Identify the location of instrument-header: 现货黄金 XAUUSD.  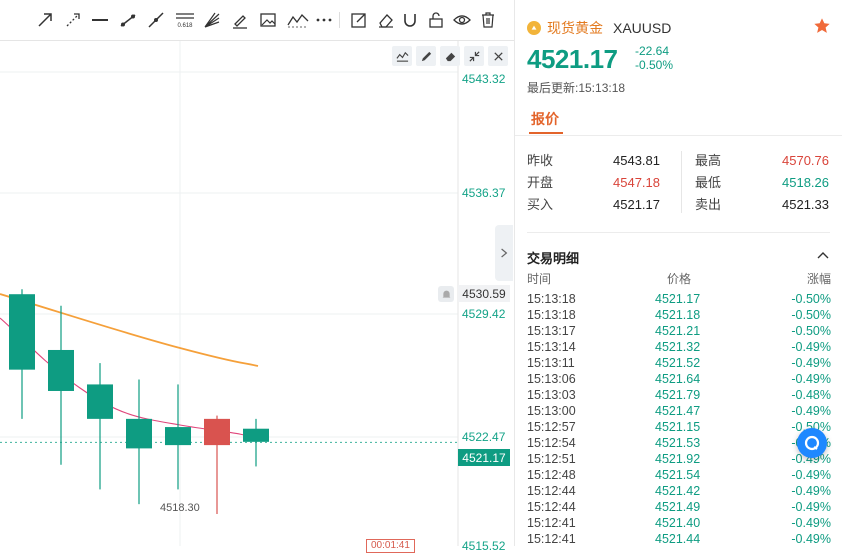
(599, 28).